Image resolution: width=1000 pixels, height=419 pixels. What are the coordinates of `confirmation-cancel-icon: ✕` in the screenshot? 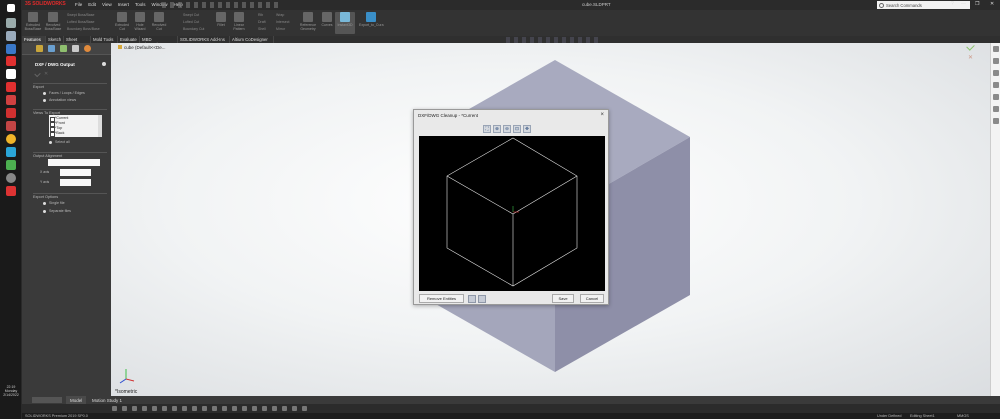 It's located at (970, 57).